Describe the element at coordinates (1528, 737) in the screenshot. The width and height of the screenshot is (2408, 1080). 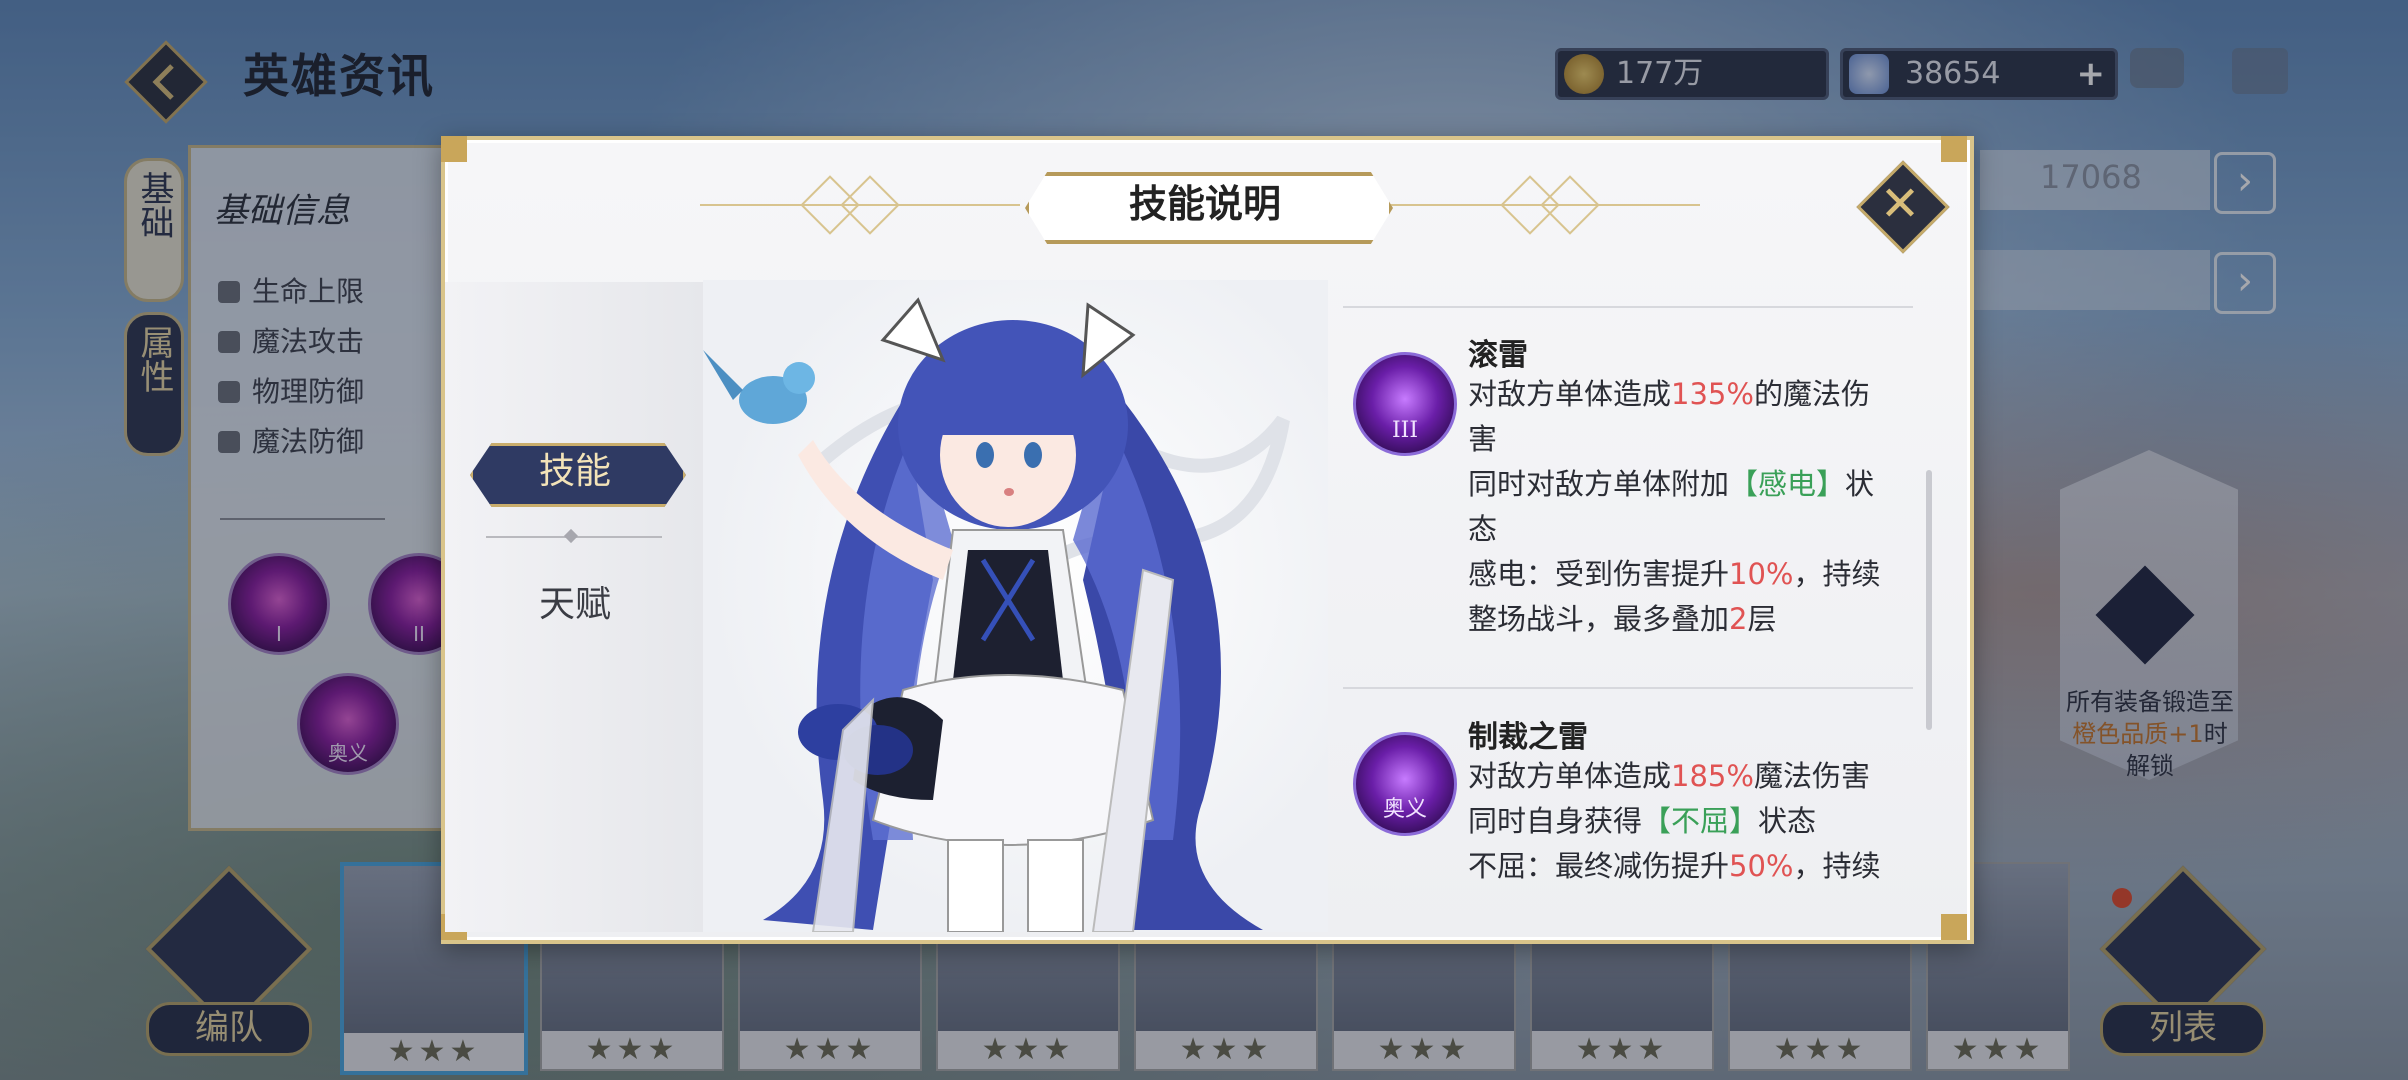
I see `skill-name: 制裁之雷` at that location.